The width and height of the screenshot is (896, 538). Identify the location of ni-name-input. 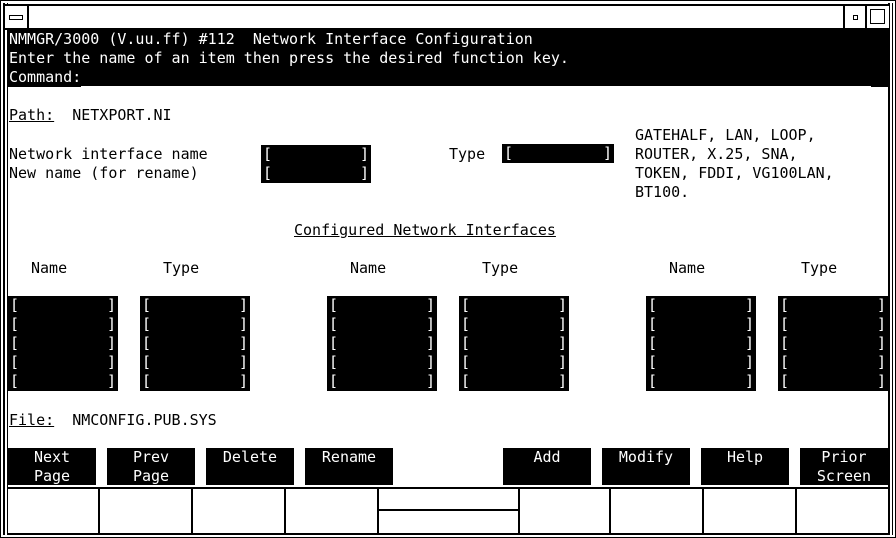
(316, 153).